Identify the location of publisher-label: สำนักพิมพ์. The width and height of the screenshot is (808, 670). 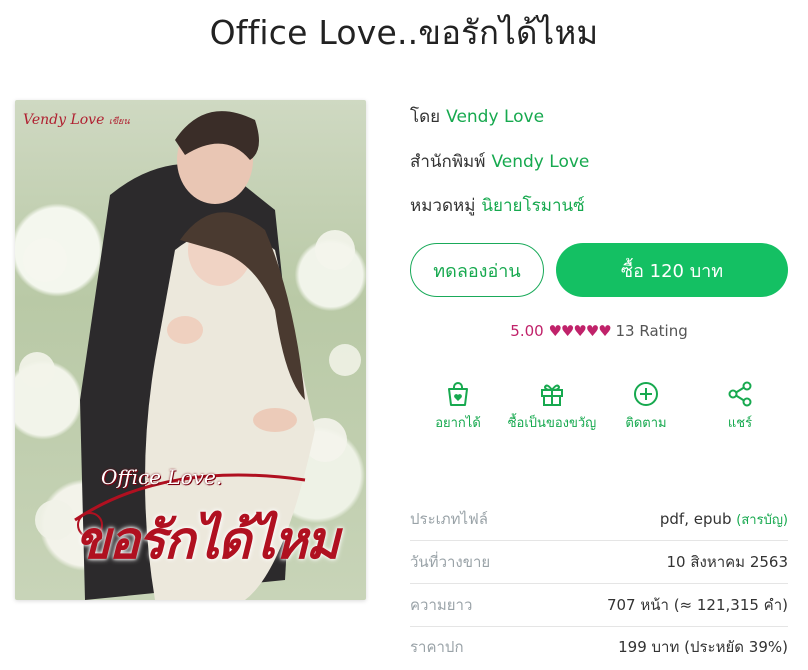
(448, 162).